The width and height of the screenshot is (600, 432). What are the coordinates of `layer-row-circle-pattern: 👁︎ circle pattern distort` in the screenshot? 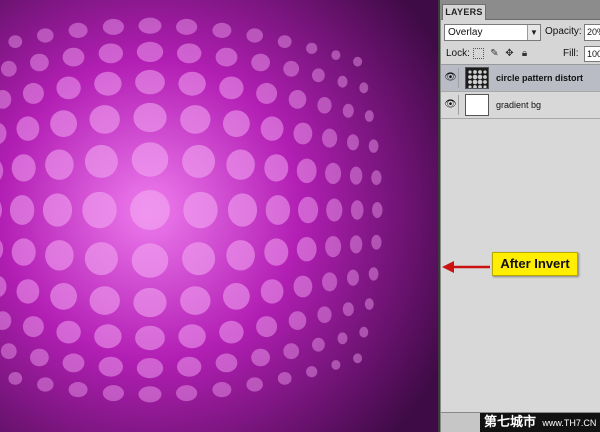 It's located at (520, 78).